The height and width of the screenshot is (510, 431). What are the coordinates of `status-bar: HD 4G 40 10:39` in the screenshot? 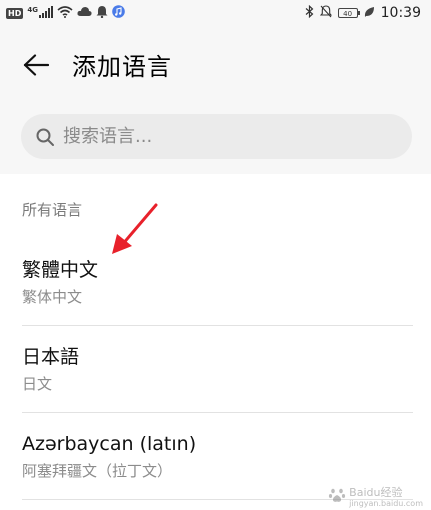 It's located at (215, 14).